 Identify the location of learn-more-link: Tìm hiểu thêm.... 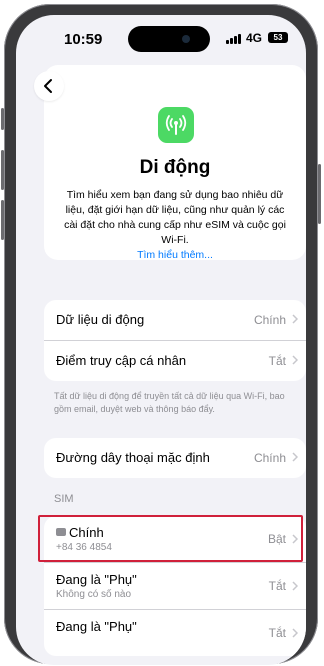
(175, 255).